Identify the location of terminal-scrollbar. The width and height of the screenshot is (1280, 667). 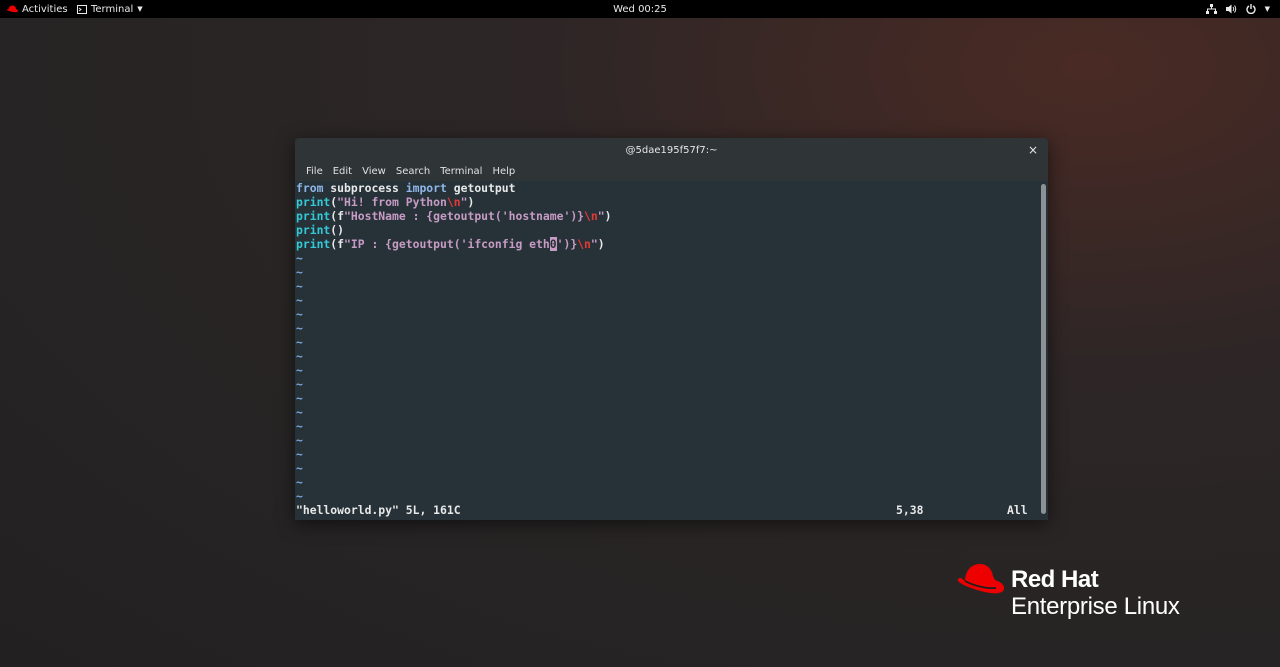
(1044, 350).